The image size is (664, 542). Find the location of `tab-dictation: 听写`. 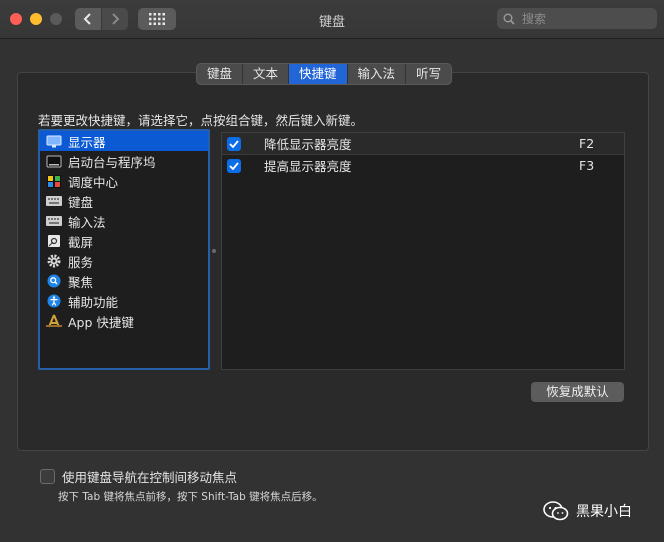

tab-dictation: 听写 is located at coordinates (428, 74).